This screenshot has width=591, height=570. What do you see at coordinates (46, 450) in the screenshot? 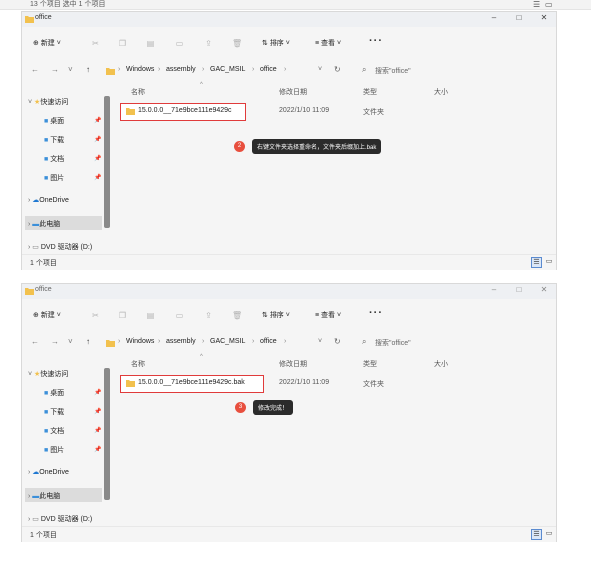
I see `pictures-icon: ■` at bounding box center [46, 450].